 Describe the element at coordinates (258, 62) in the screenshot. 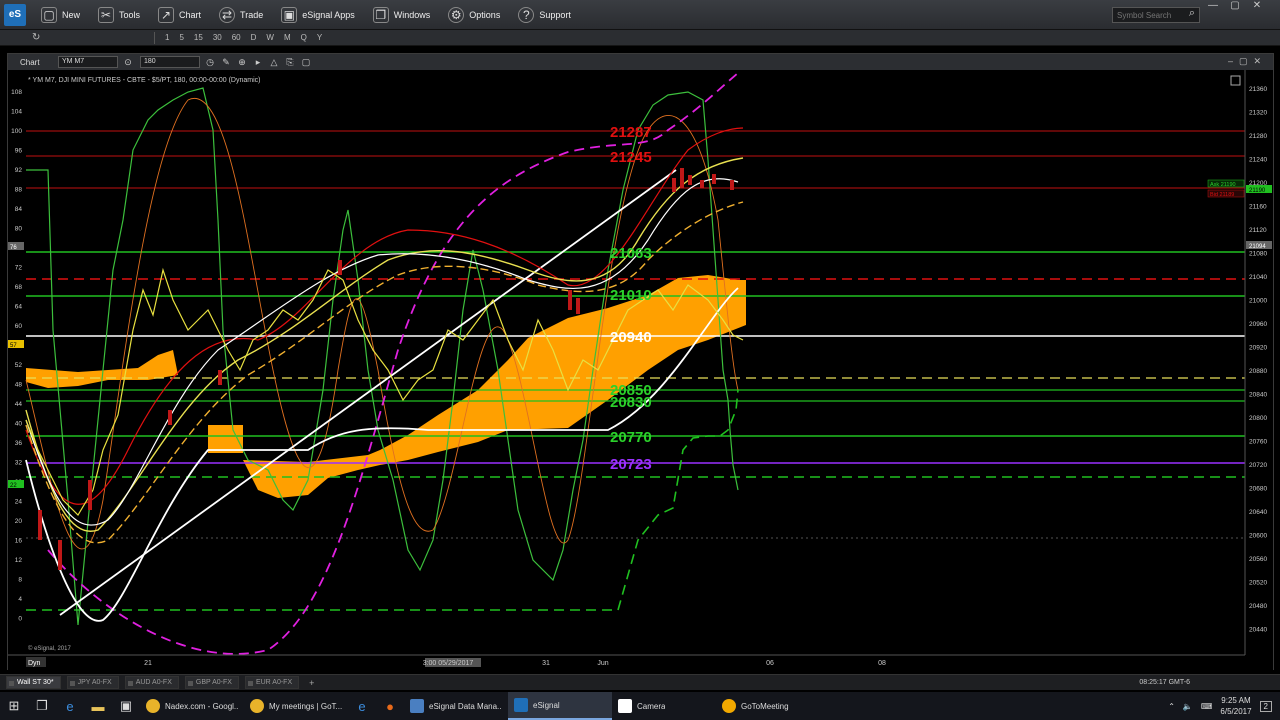

I see `play-icon: ▸` at that location.